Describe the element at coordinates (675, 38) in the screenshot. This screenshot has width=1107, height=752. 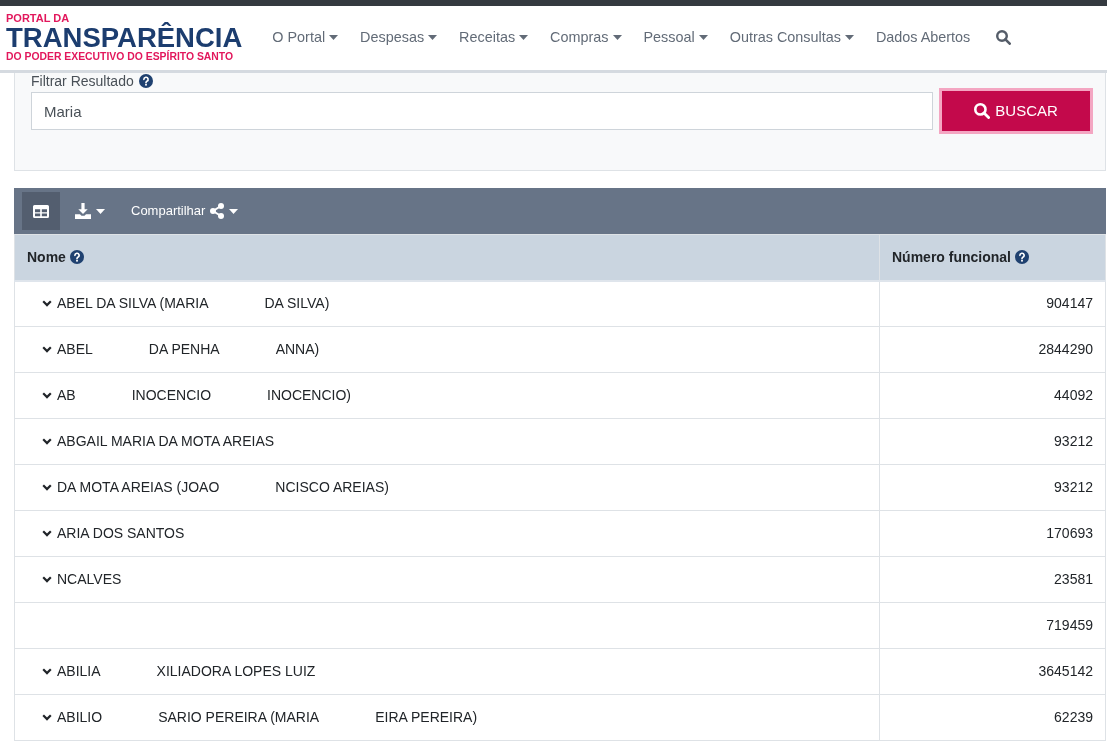
I see `nav-dropdown: Pessoal` at that location.